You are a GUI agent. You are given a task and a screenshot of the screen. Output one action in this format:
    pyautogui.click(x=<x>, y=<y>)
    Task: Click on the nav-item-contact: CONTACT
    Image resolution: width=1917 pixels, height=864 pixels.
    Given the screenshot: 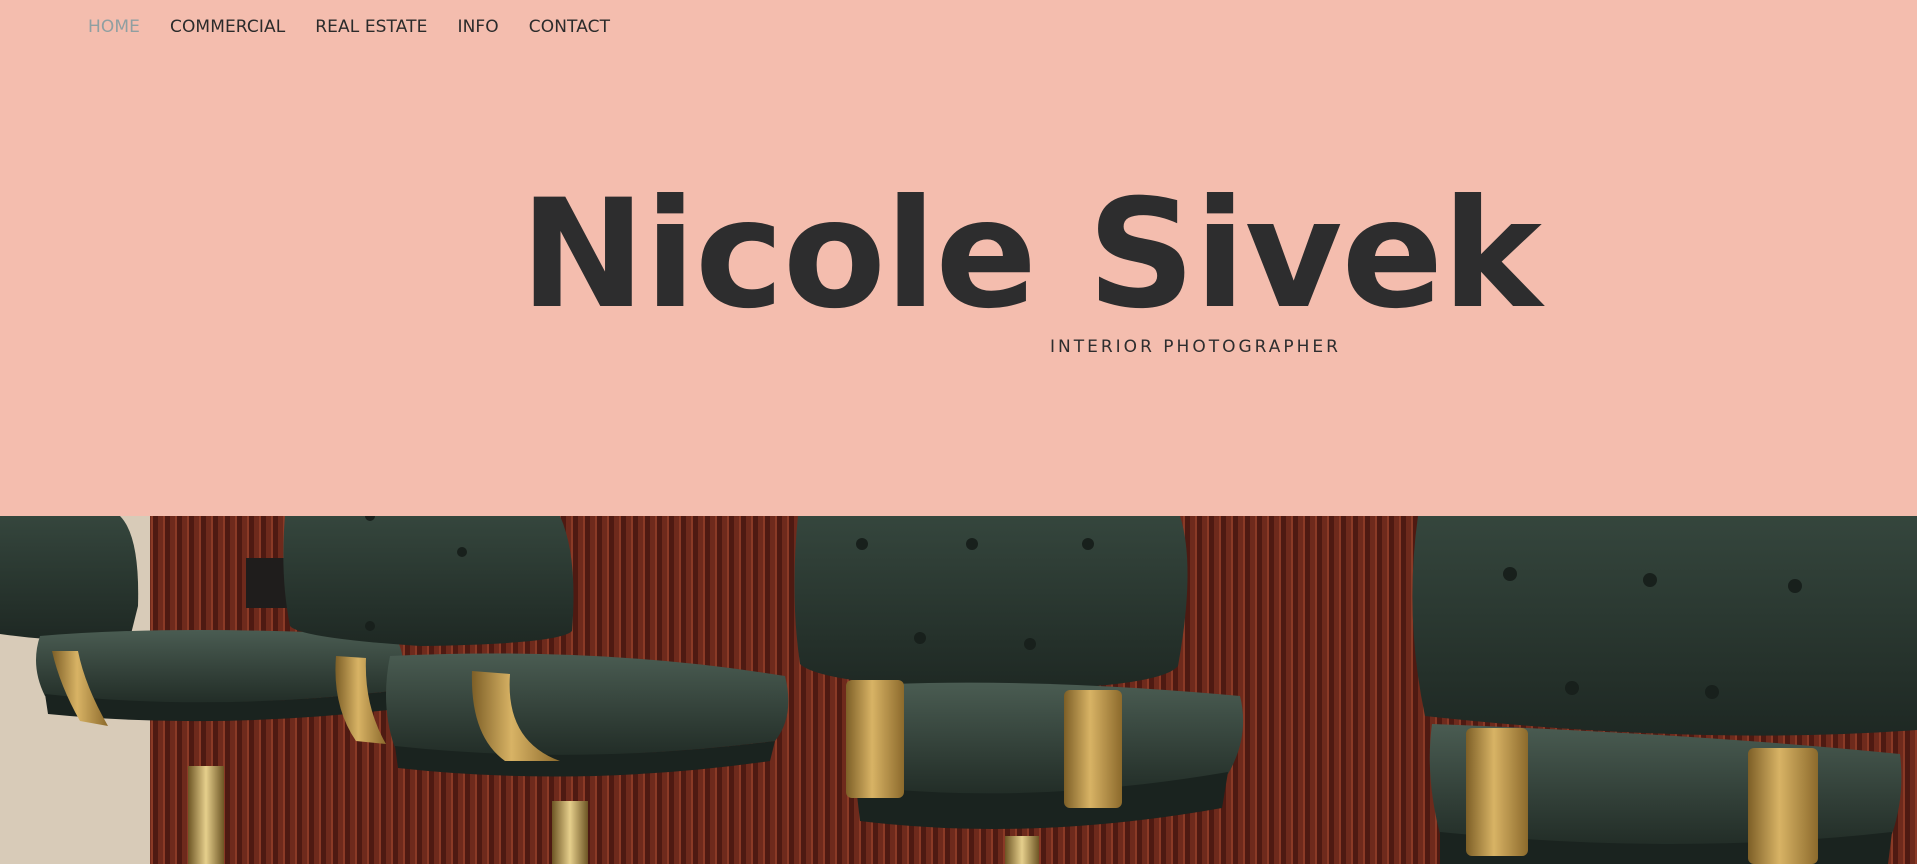 What is the action you would take?
    pyautogui.click(x=569, y=27)
    